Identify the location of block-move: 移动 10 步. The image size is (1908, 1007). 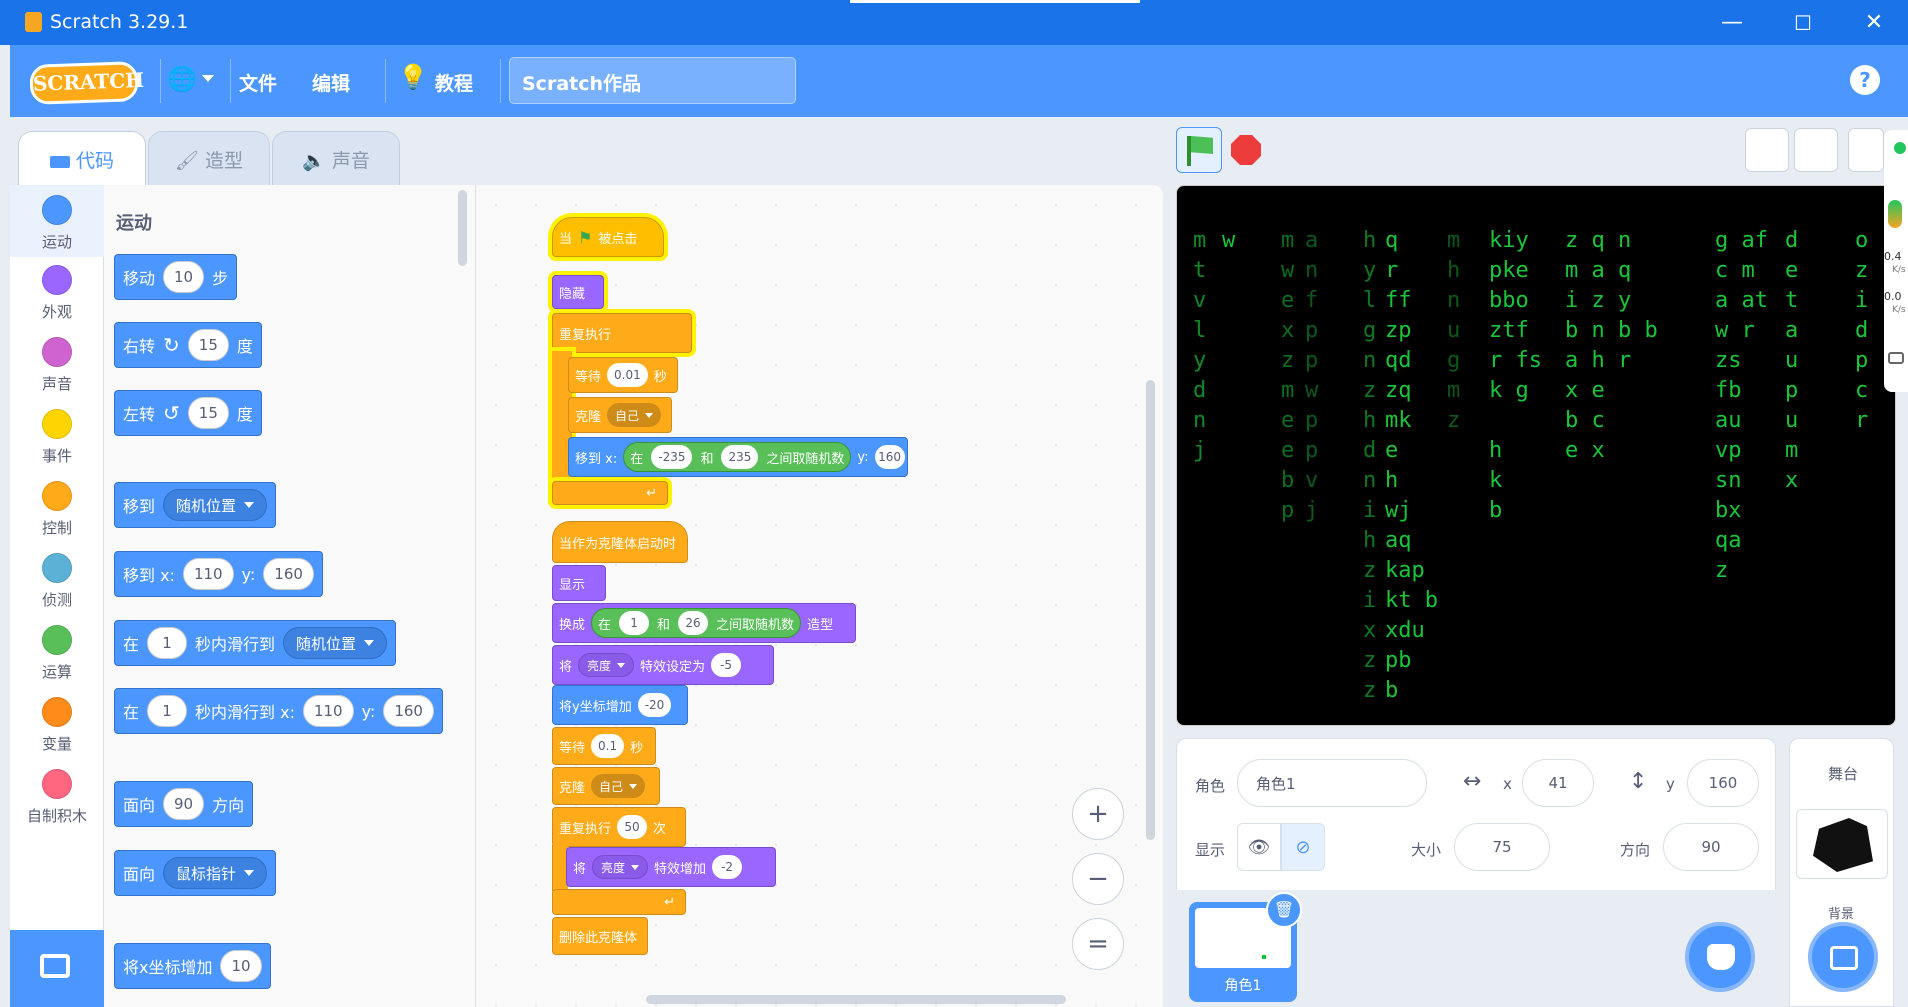
(176, 277).